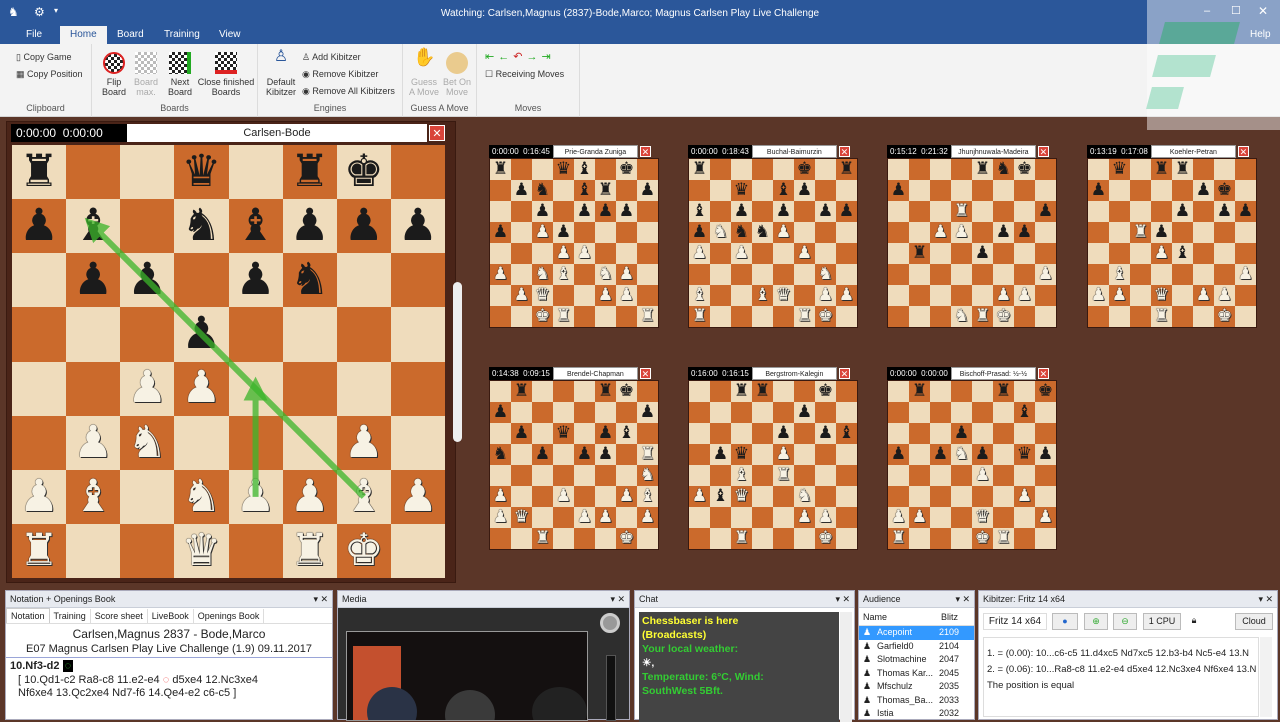 This screenshot has height=722, width=1280. What do you see at coordinates (846, 667) in the screenshot?
I see `chat-scrollbar` at bounding box center [846, 667].